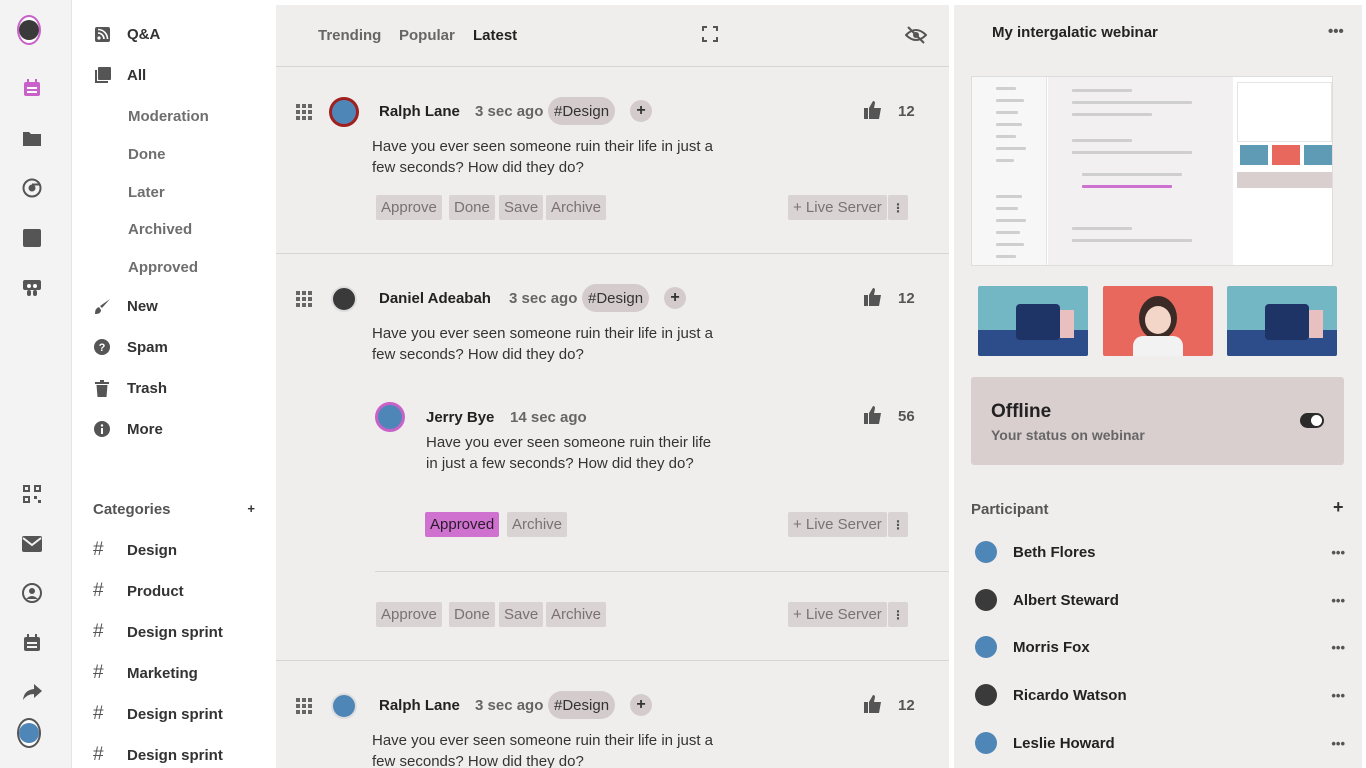 This screenshot has width=1366, height=768. Describe the element at coordinates (32, 238) in the screenshot. I see `square-icon` at that location.